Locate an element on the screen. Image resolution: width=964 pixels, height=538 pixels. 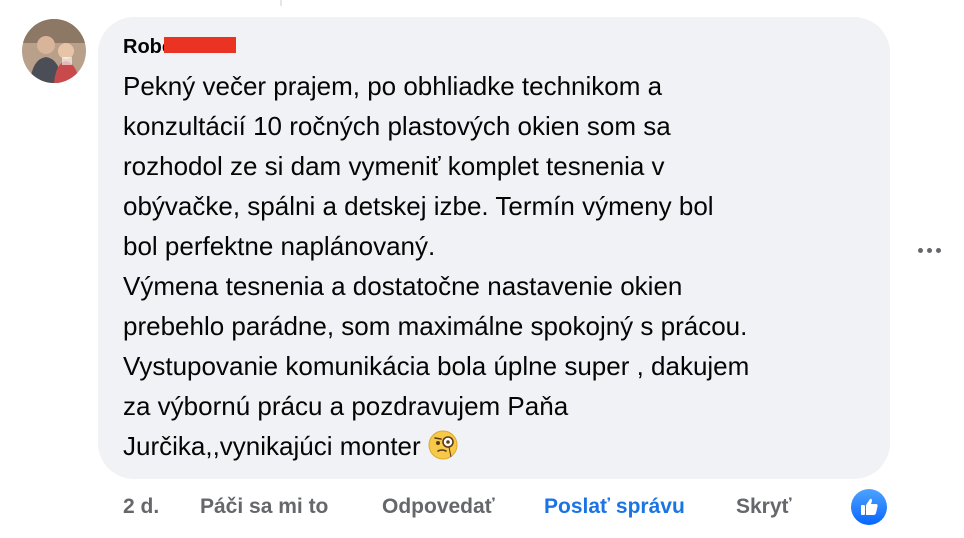
redaction-bar is located at coordinates (200, 44).